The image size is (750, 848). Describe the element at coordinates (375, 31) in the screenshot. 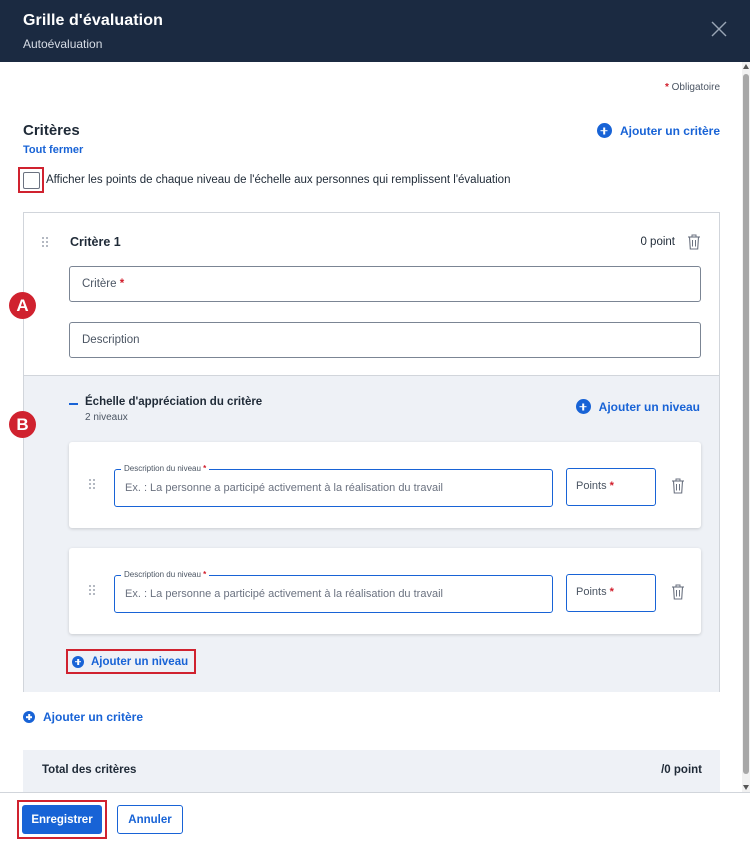

I see `dialog-header: Grille d'évaluation Autoévaluation` at that location.